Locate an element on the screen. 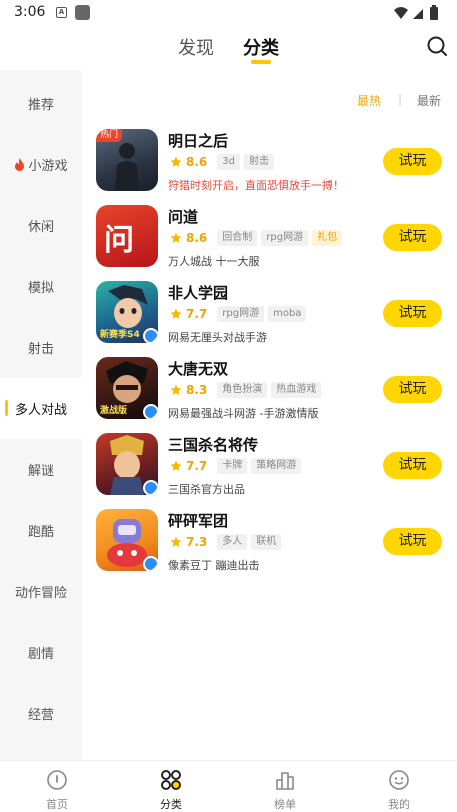 This screenshot has height=812, width=457. game-icon: 热门 is located at coordinates (127, 160).